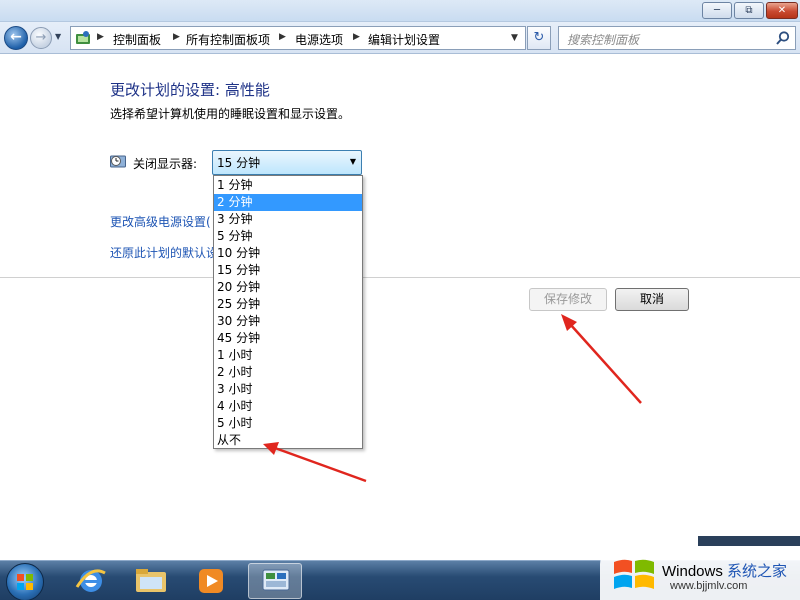  Describe the element at coordinates (288, 406) in the screenshot. I see `dropdown-option: 4 小时` at that location.